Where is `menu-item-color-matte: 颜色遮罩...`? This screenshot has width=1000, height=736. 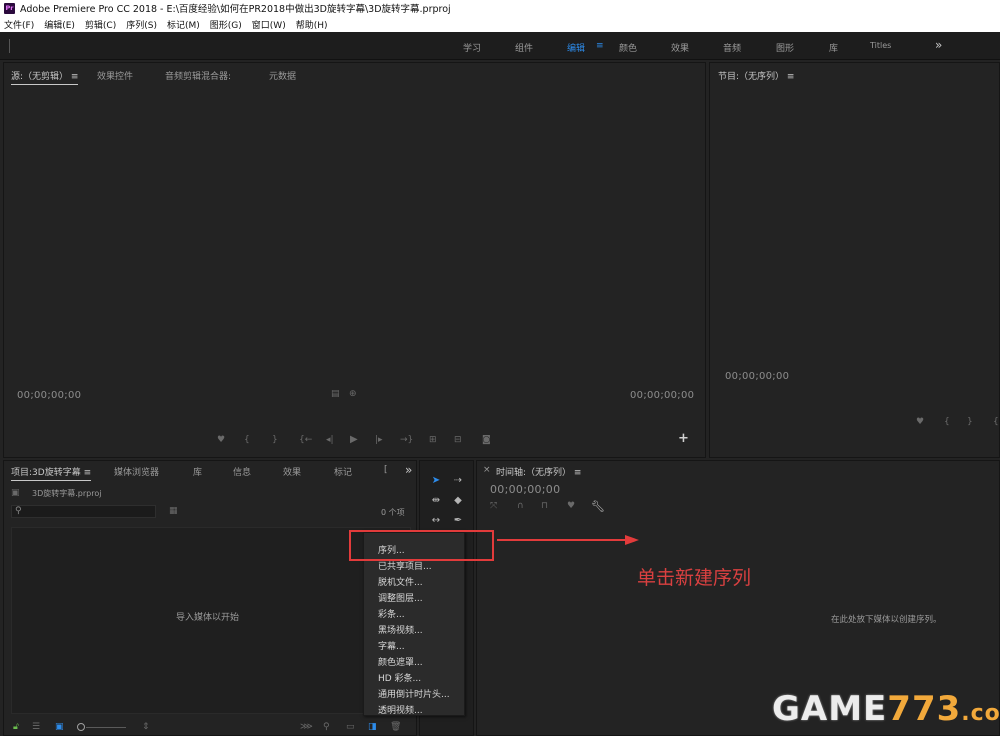 menu-item-color-matte: 颜色遮罩... is located at coordinates (400, 661).